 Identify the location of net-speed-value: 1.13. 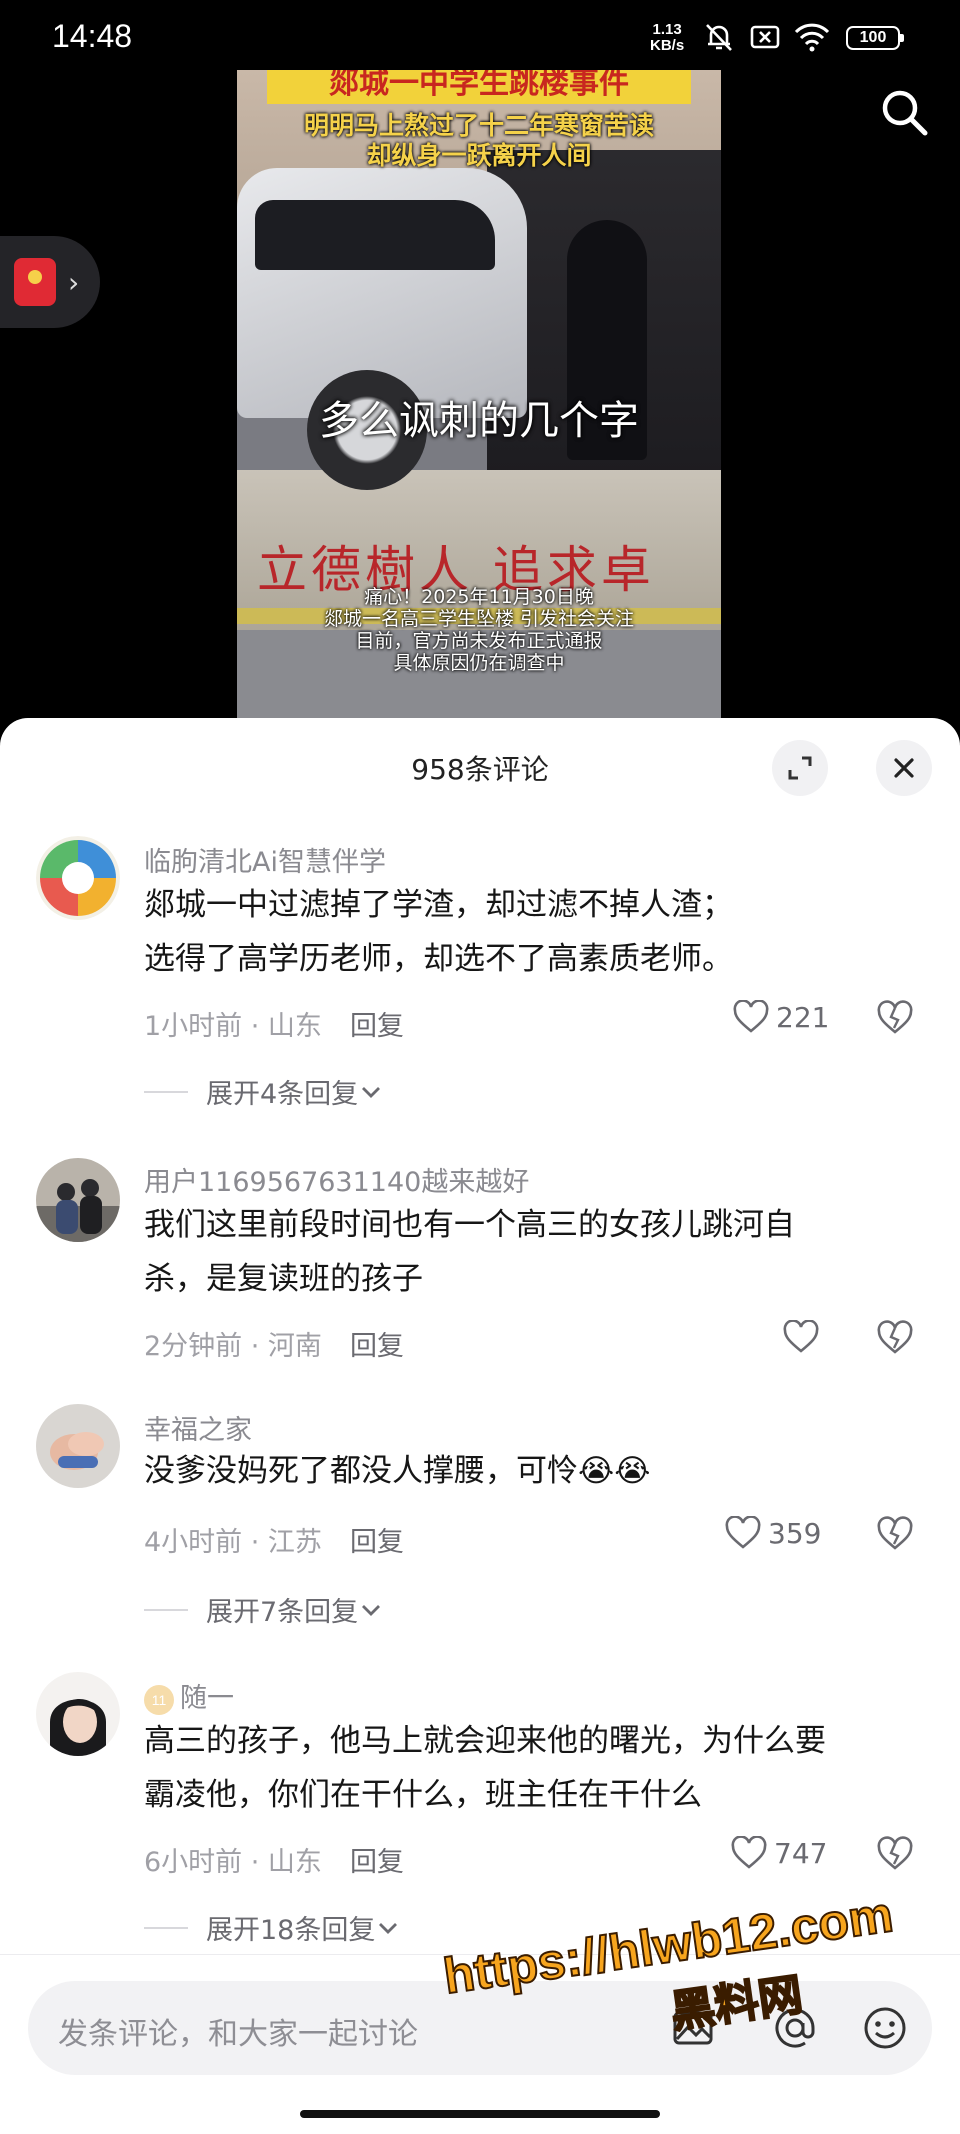
(667, 29).